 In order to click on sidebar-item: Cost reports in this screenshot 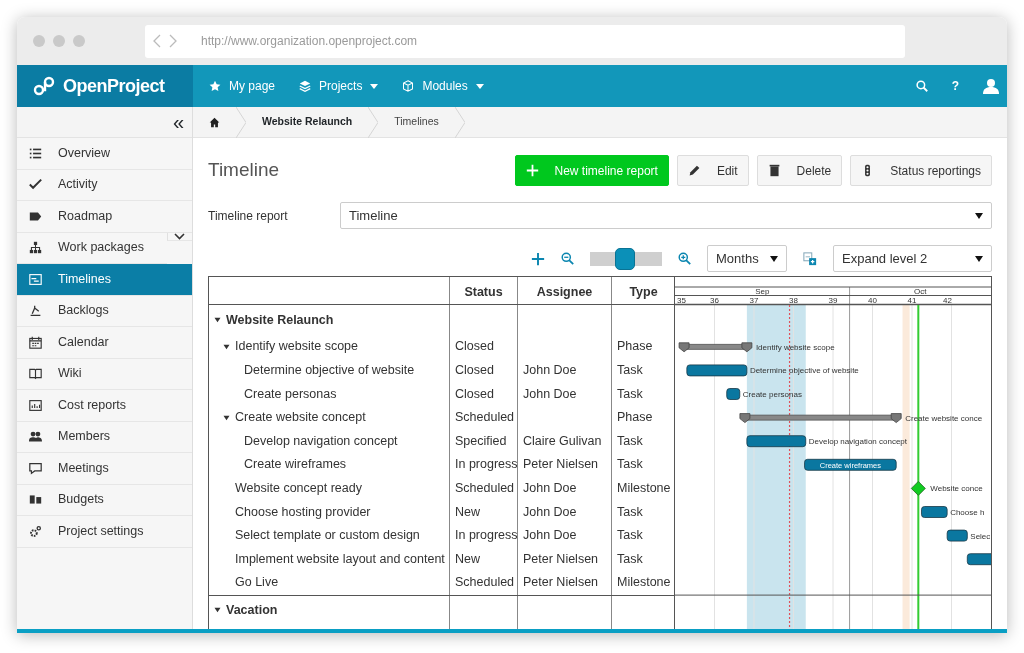, I will do `click(104, 406)`.